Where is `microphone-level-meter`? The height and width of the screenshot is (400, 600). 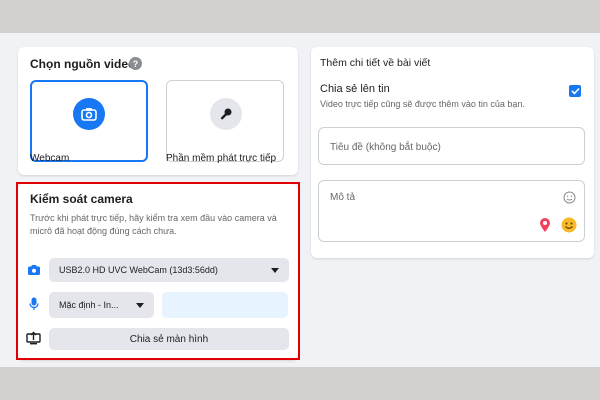
microphone-level-meter is located at coordinates (225, 305).